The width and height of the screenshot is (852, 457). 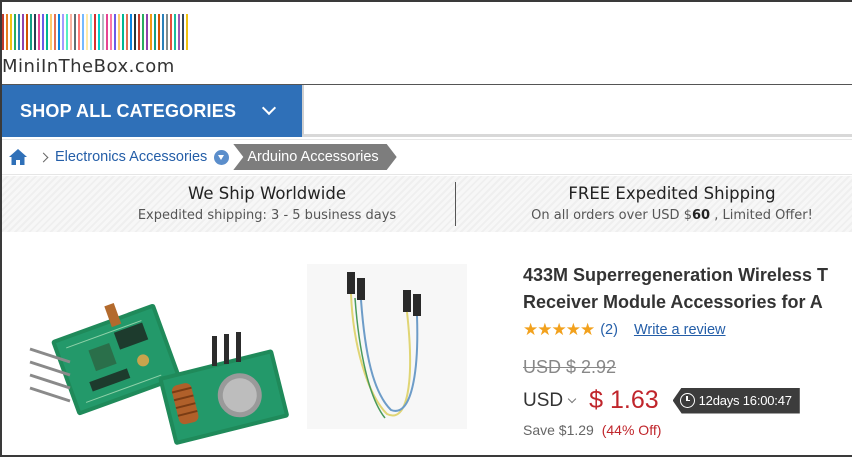 What do you see at coordinates (624, 330) in the screenshot?
I see `product-rating: ★★★★★ (2) Write a review` at bounding box center [624, 330].